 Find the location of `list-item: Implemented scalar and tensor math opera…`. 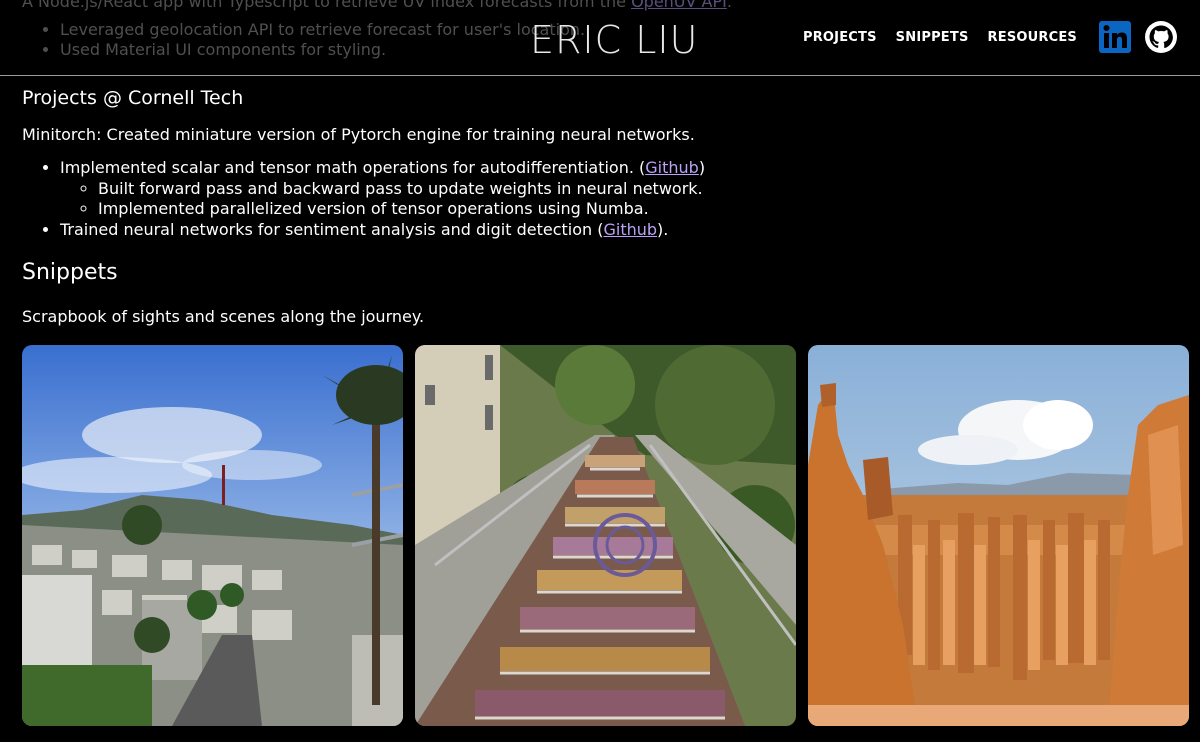

list-item: Implemented scalar and tensor math opera… is located at coordinates (621, 189).